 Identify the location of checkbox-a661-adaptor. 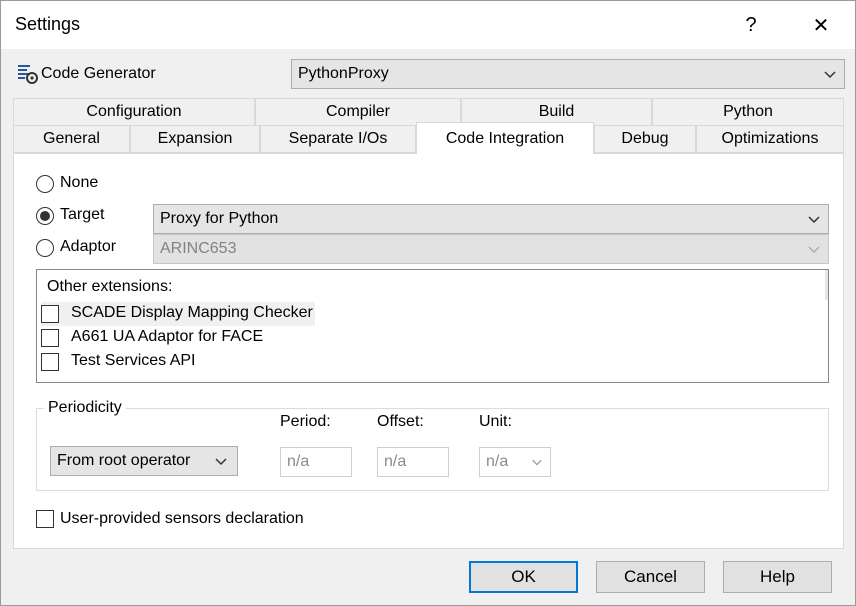
(50, 338).